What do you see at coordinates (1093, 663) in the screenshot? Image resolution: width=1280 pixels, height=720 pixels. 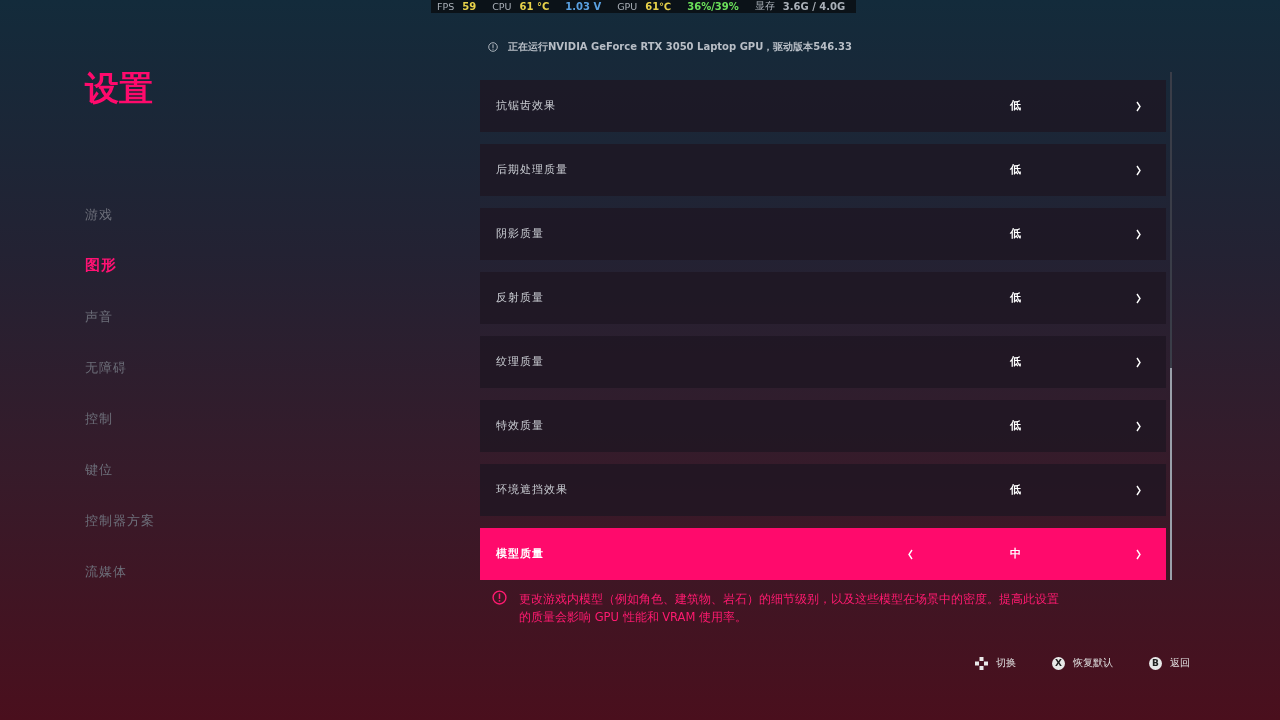 I see `hint-label: 恢复默认` at bounding box center [1093, 663].